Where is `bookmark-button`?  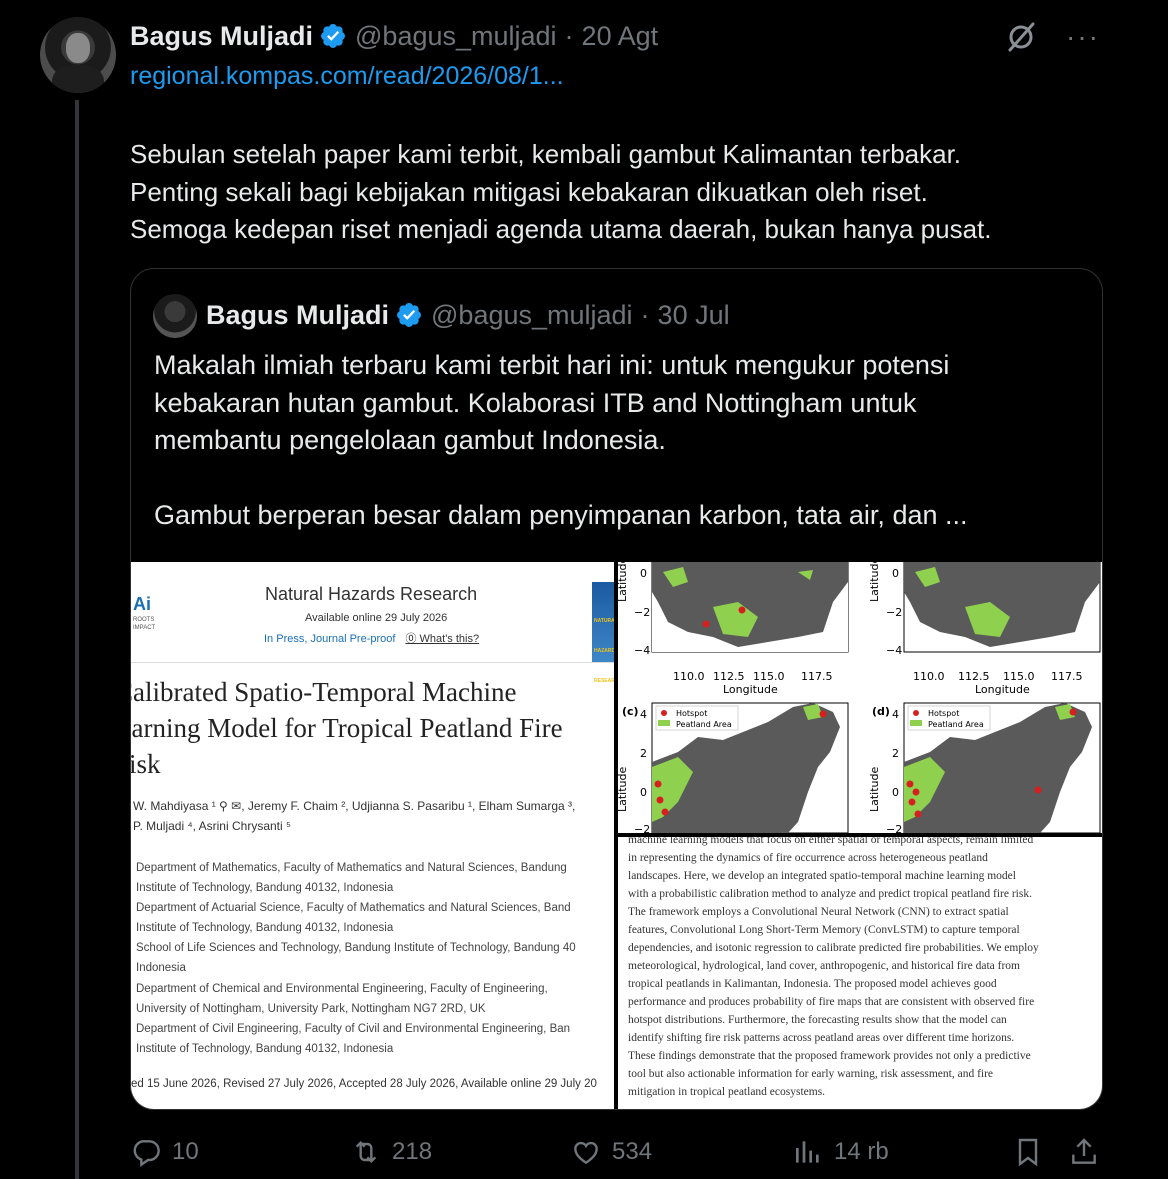
bookmark-button is located at coordinates (1028, 1152).